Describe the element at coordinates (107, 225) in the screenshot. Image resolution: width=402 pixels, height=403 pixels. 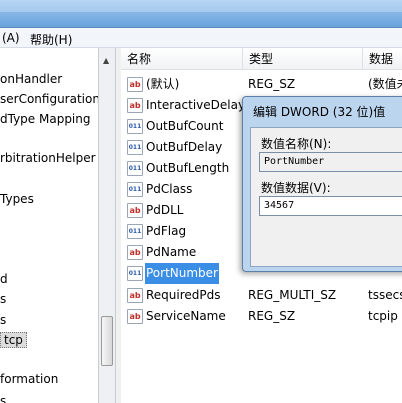
I see `tree-scrollbar: ▲` at that location.